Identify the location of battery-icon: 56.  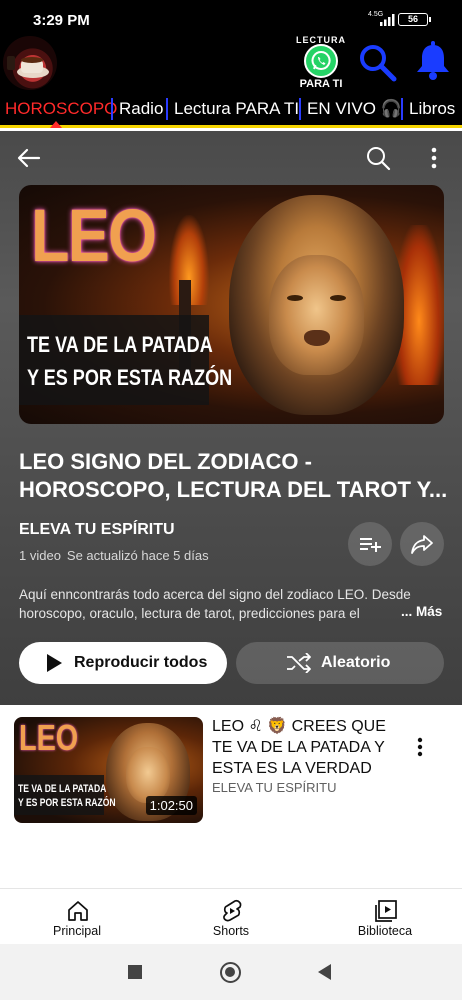
(414, 19).